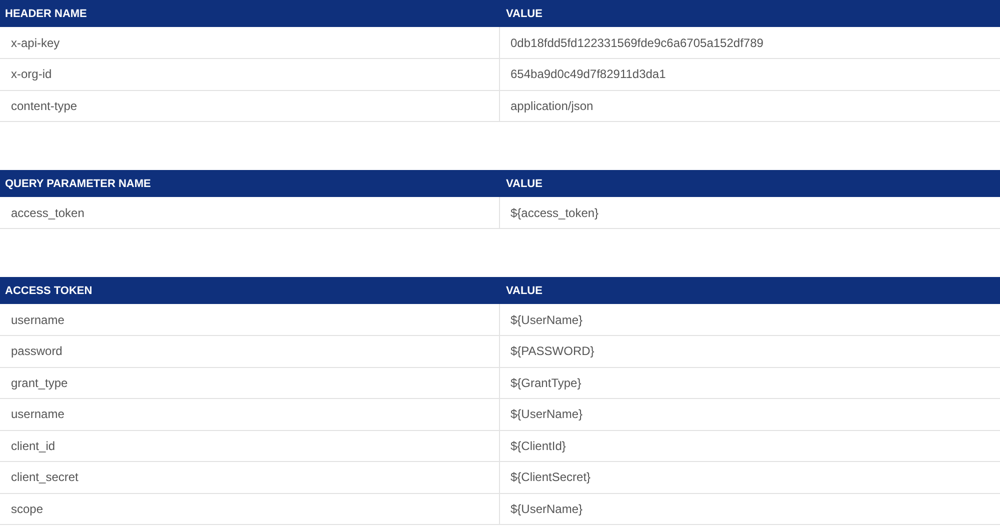  What do you see at coordinates (249, 446) in the screenshot?
I see `table-cell: client_id` at bounding box center [249, 446].